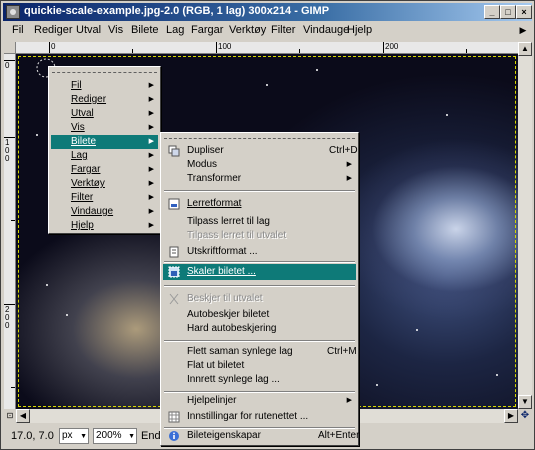 The image size is (535, 450). Describe the element at coordinates (508, 12) in the screenshot. I see `maximize-icon: □` at that location.